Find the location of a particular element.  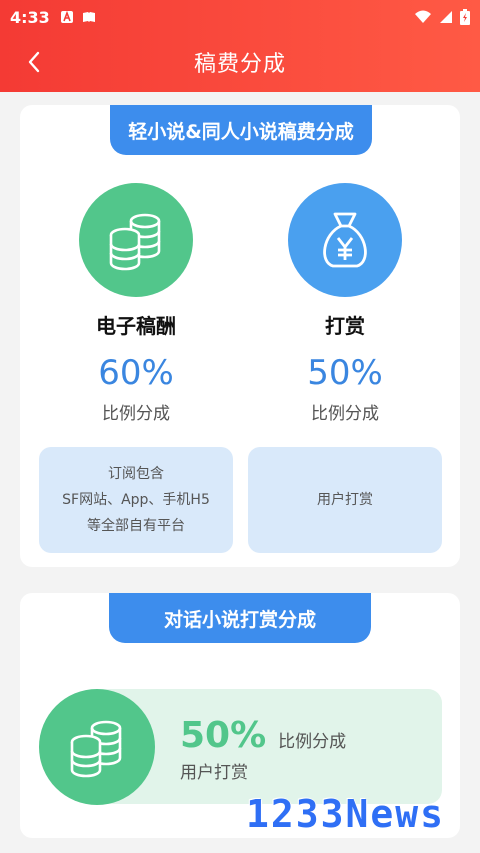

ebook-royalty-icon-circle is located at coordinates (136, 240).